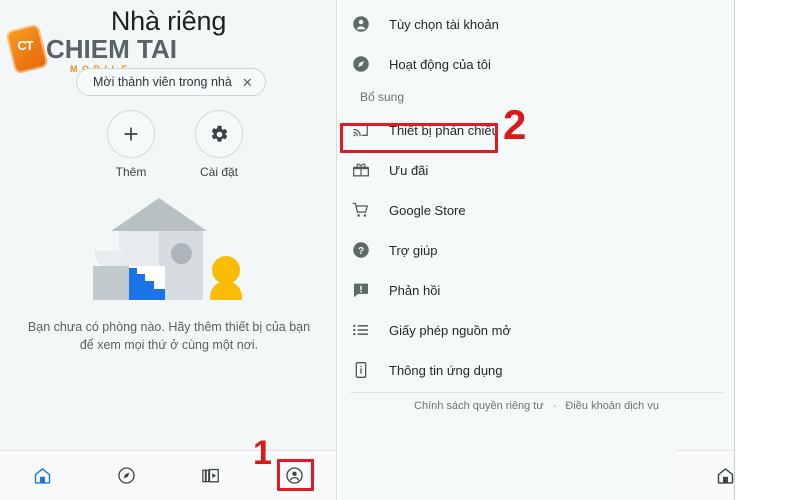 The width and height of the screenshot is (800, 500). I want to click on media-icon, so click(210, 475).